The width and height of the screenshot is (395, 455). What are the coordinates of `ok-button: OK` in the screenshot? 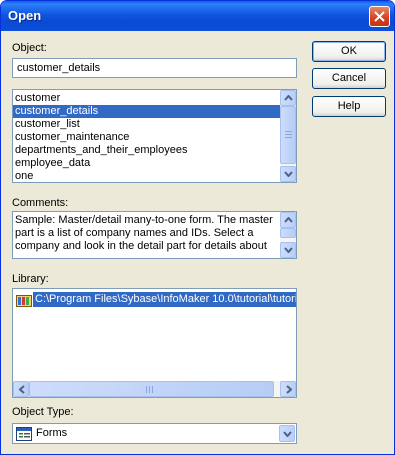 It's located at (349, 51).